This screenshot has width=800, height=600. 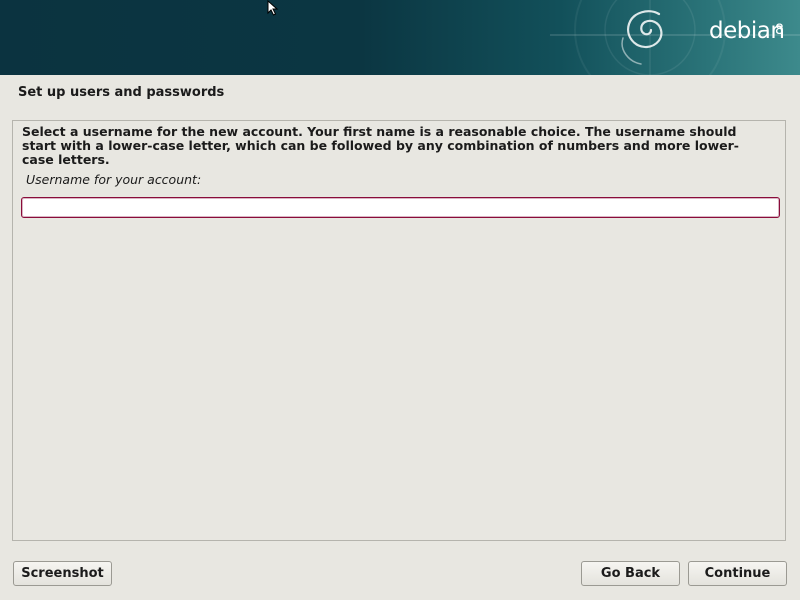 I want to click on username-field-label: Username for your account:, so click(x=114, y=179).